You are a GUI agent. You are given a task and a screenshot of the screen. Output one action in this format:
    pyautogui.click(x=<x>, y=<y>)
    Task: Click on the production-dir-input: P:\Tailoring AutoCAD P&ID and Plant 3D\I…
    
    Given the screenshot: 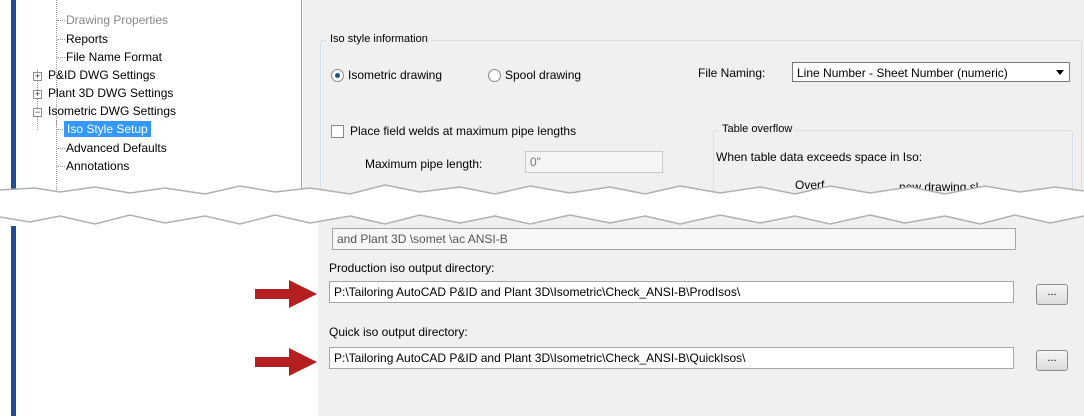 What is the action you would take?
    pyautogui.click(x=671, y=292)
    